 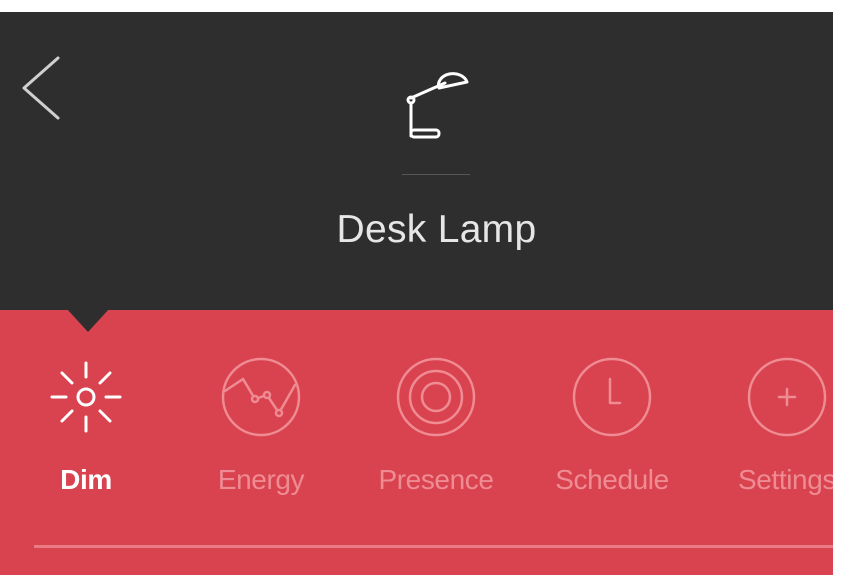 I want to click on active-tab-pointer, so click(x=88, y=320).